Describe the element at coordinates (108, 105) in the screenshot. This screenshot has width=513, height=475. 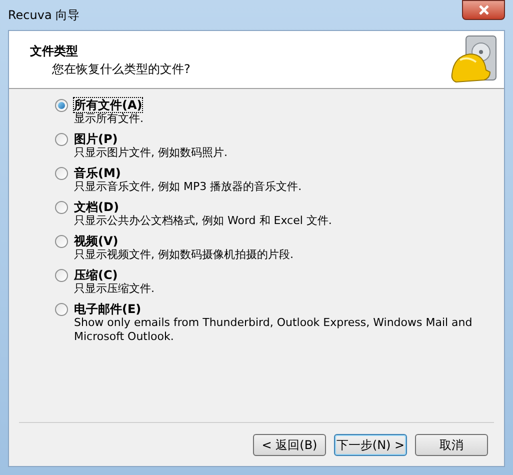
I see `option-label: 所有文件(A)` at that location.